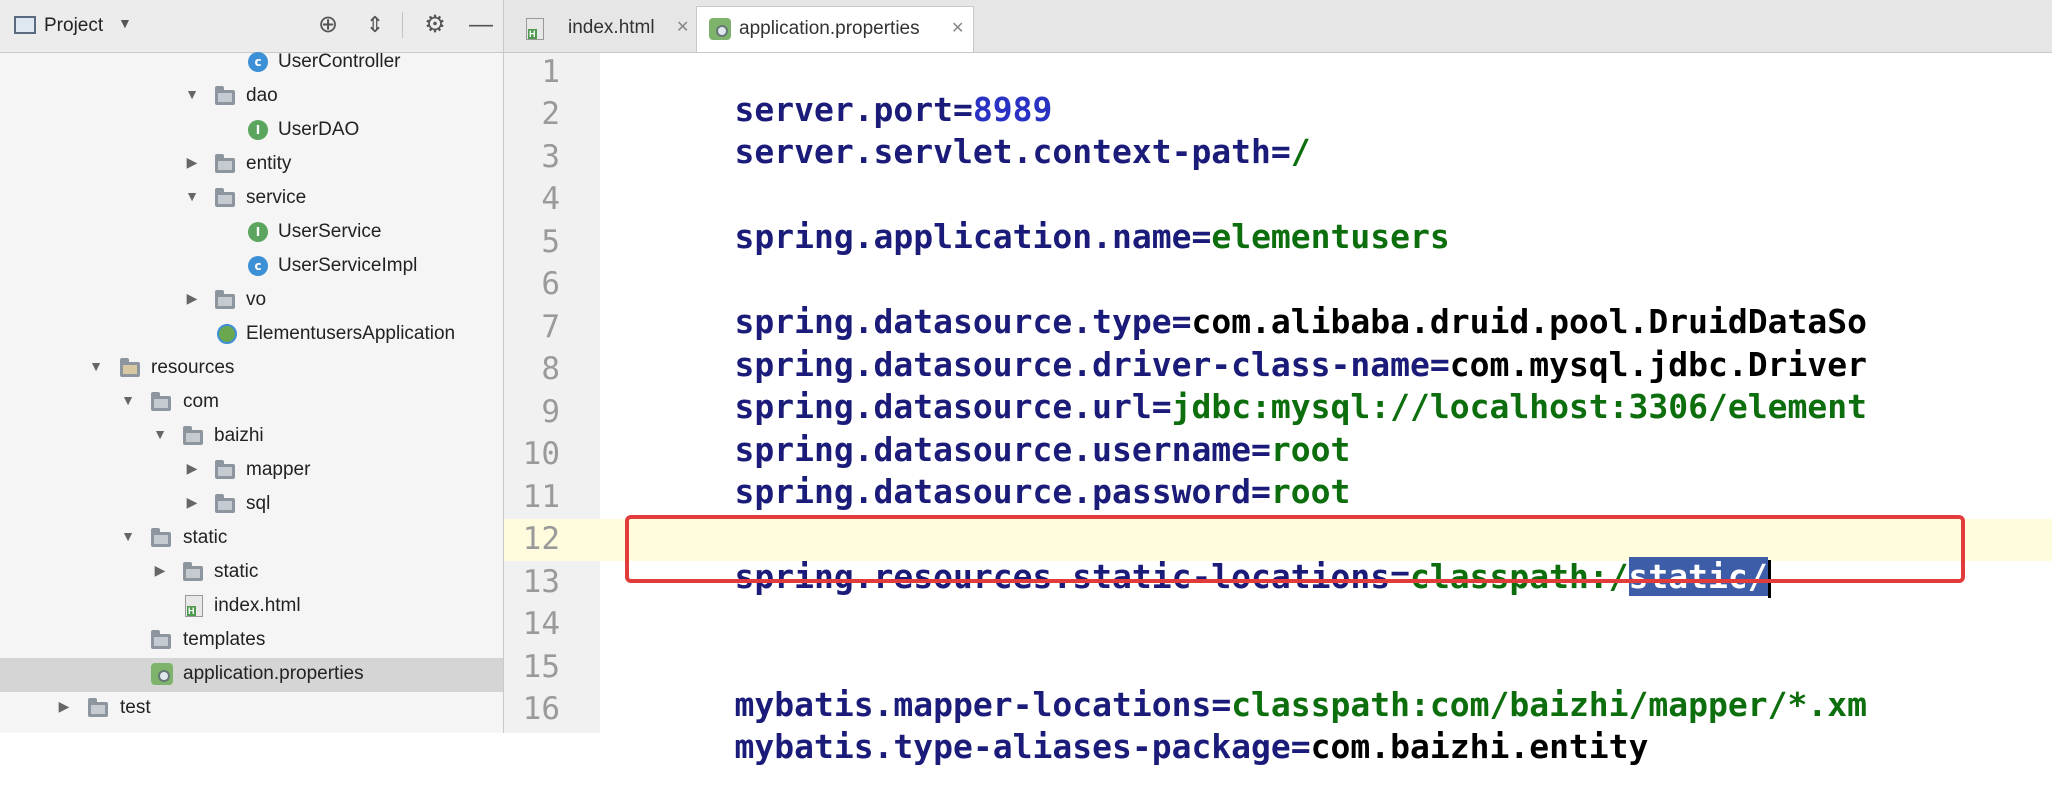  What do you see at coordinates (481, 25) in the screenshot?
I see `minimize-icon: —` at bounding box center [481, 25].